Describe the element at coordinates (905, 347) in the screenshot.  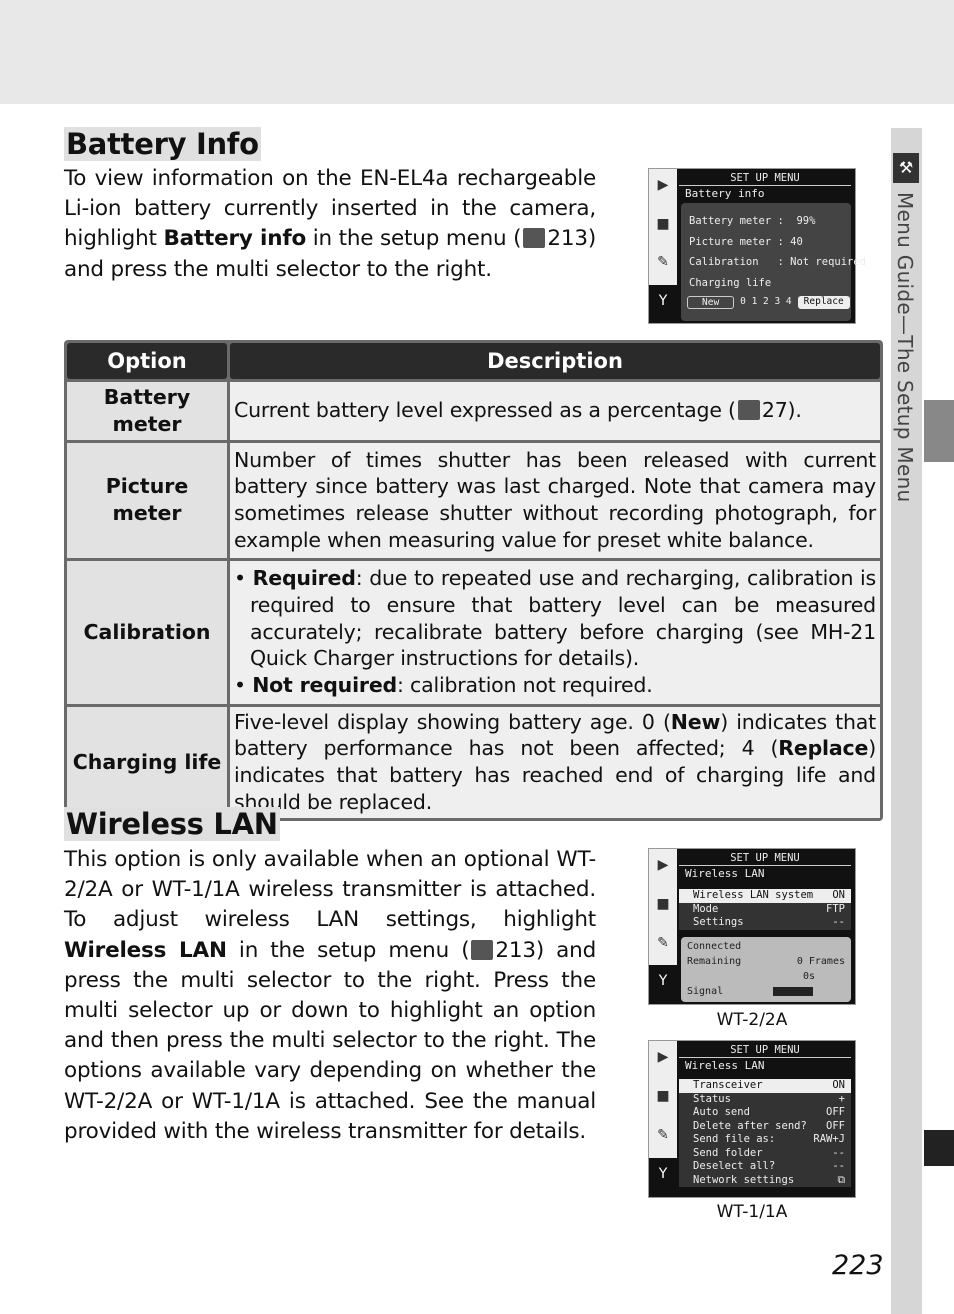
I see `section-label: Menu Guide—The Setup Menu` at that location.